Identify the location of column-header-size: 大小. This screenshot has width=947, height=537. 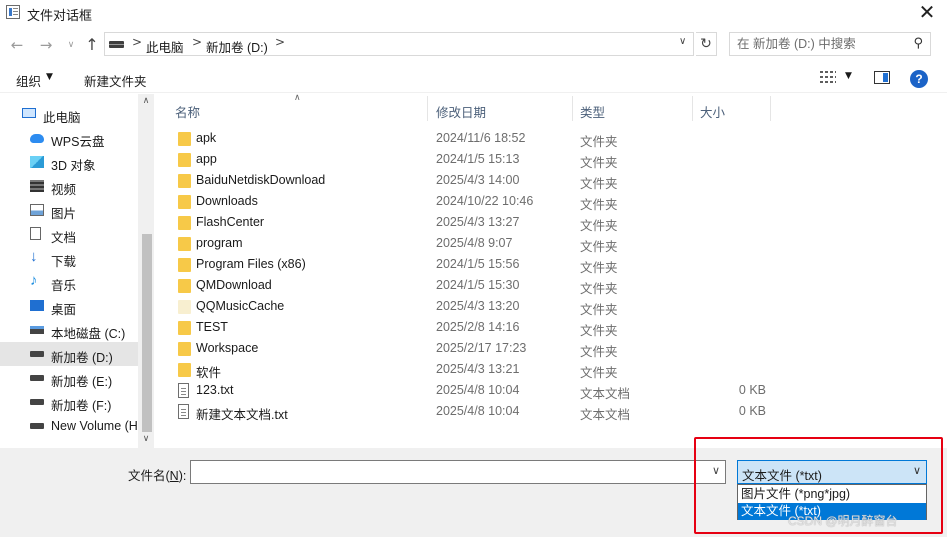
(712, 111).